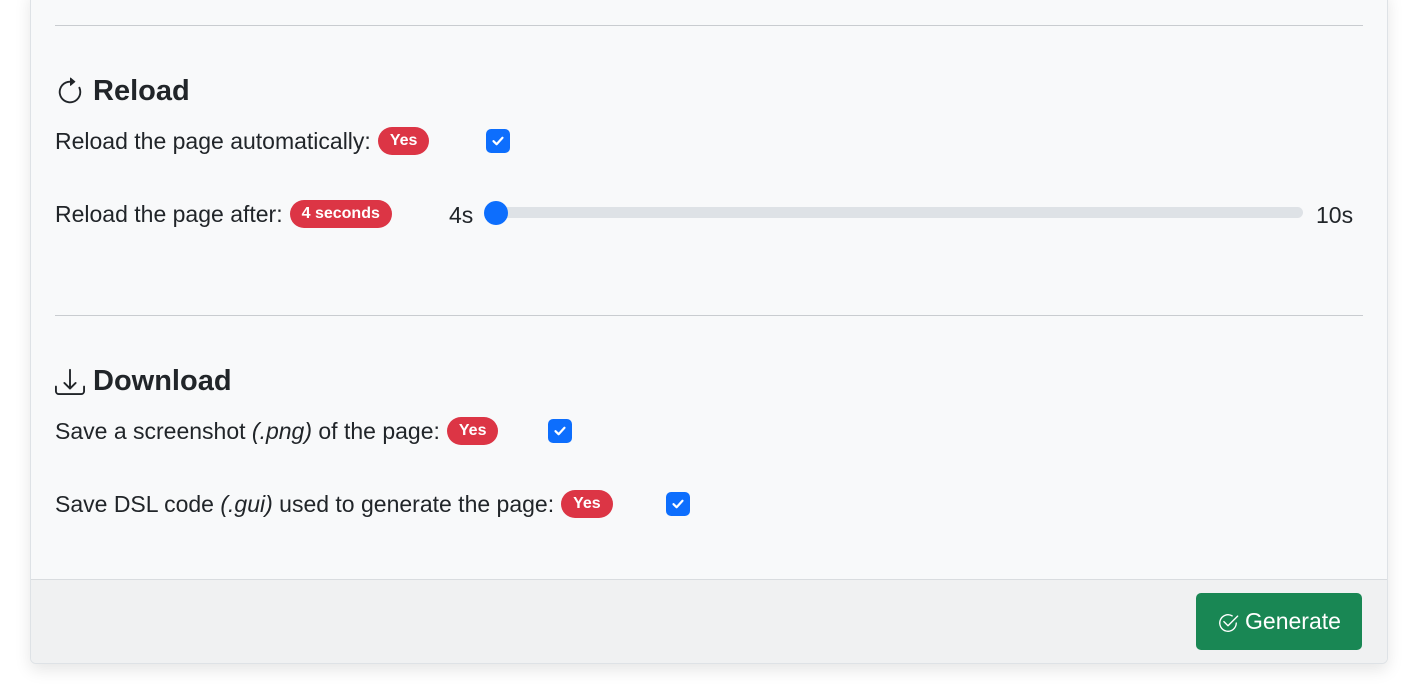 The height and width of the screenshot is (688, 1420). What do you see at coordinates (1228, 621) in the screenshot?
I see `check-circle-icon` at bounding box center [1228, 621].